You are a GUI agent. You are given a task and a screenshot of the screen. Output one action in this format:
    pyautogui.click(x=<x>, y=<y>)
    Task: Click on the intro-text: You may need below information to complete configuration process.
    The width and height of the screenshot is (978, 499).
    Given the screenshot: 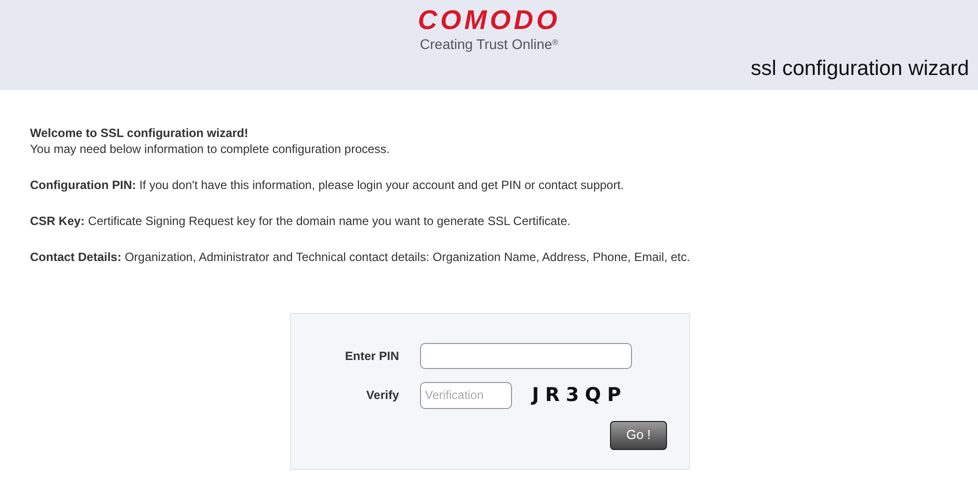 What is the action you would take?
    pyautogui.click(x=210, y=149)
    